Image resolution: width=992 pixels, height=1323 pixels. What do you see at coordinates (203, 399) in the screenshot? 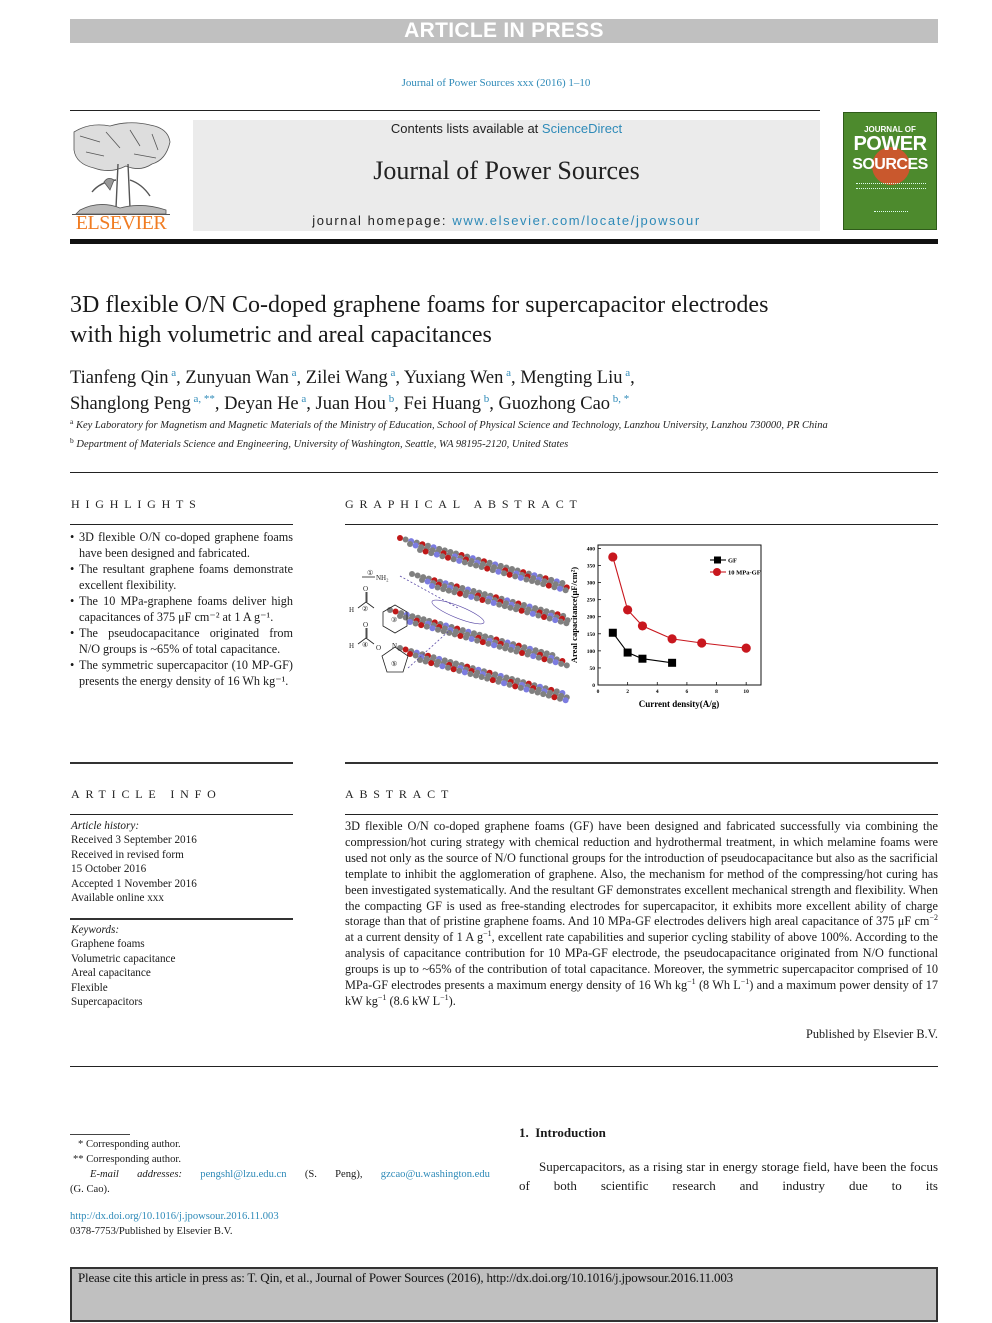
I see `author-affiliation-marker: a, **` at bounding box center [203, 399].